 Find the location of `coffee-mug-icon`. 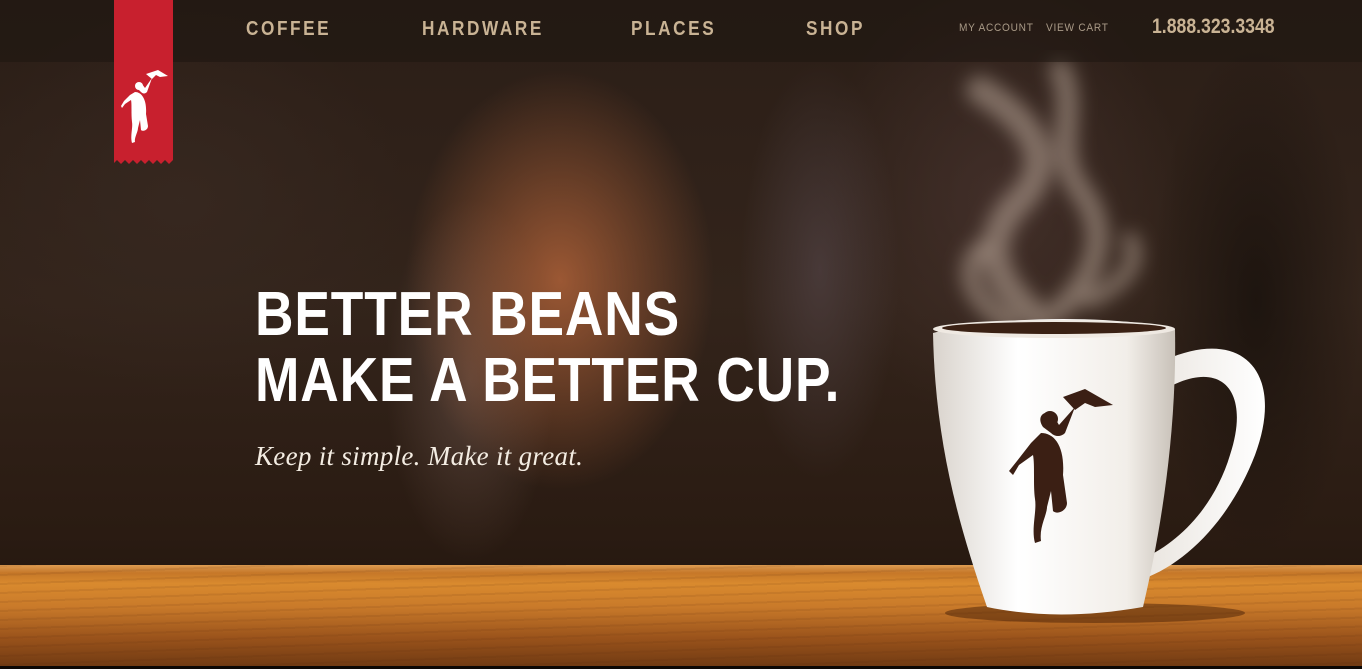

coffee-mug-icon is located at coordinates (1099, 470).